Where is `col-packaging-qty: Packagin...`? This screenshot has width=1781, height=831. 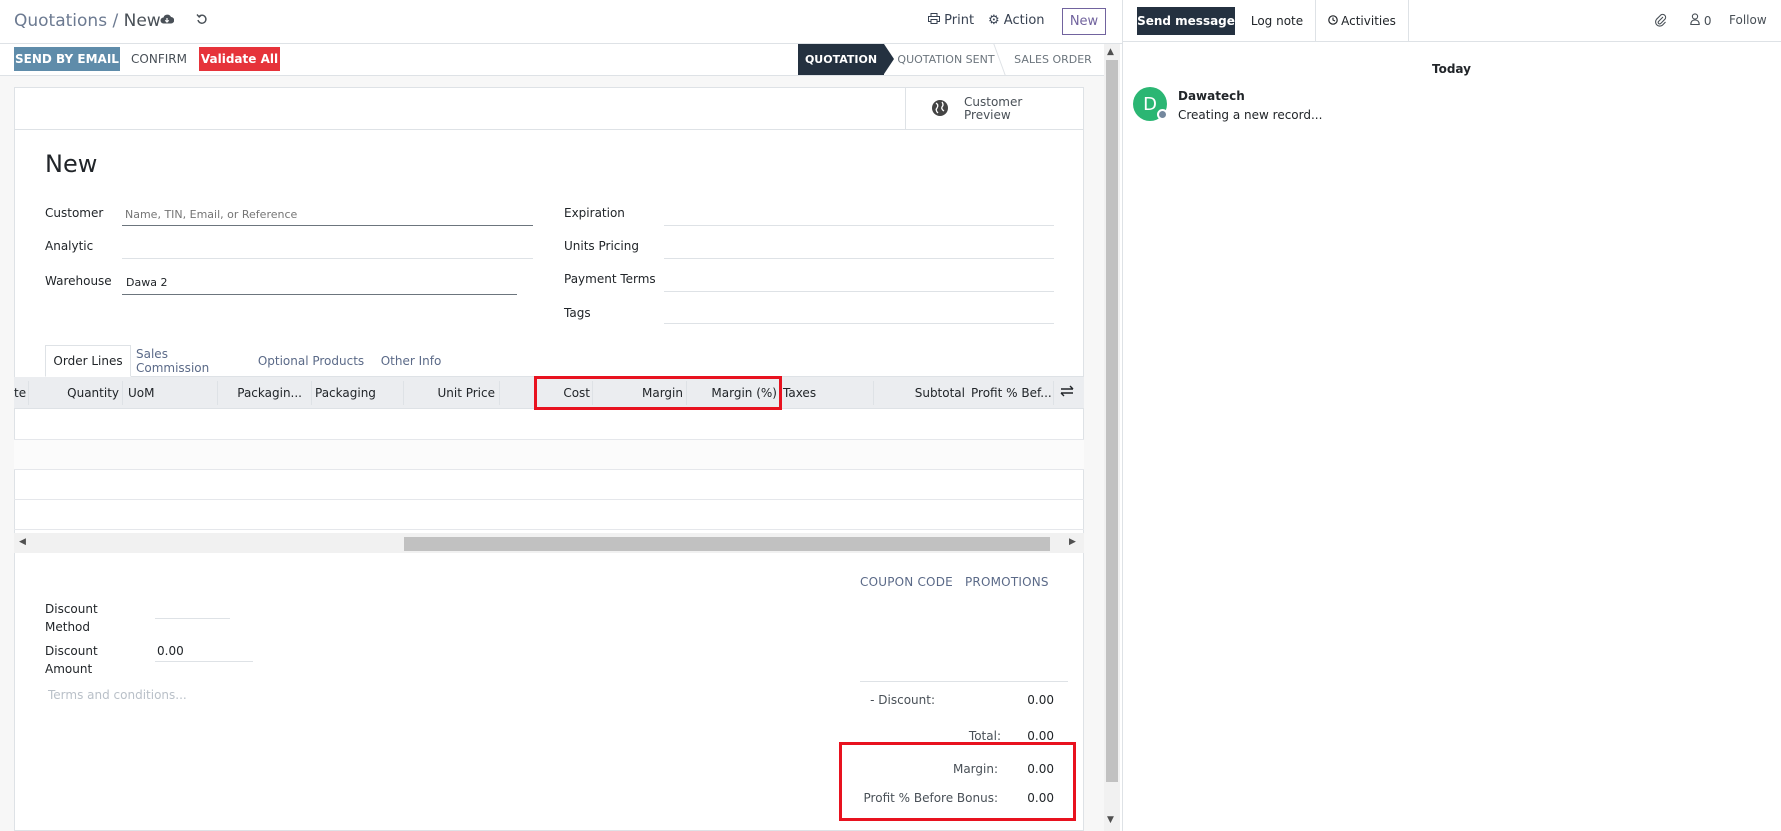
col-packaging-qty: Packagin... is located at coordinates (261, 393).